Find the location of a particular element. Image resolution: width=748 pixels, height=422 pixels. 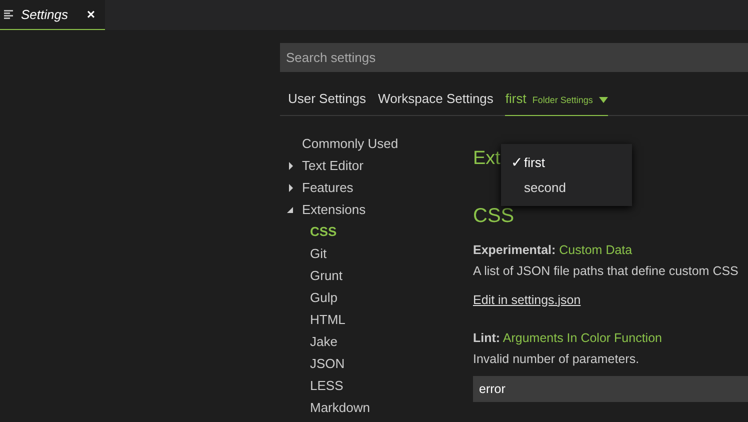

setting-description: A list of JSON file paths that define custom CSS is located at coordinates (606, 271).